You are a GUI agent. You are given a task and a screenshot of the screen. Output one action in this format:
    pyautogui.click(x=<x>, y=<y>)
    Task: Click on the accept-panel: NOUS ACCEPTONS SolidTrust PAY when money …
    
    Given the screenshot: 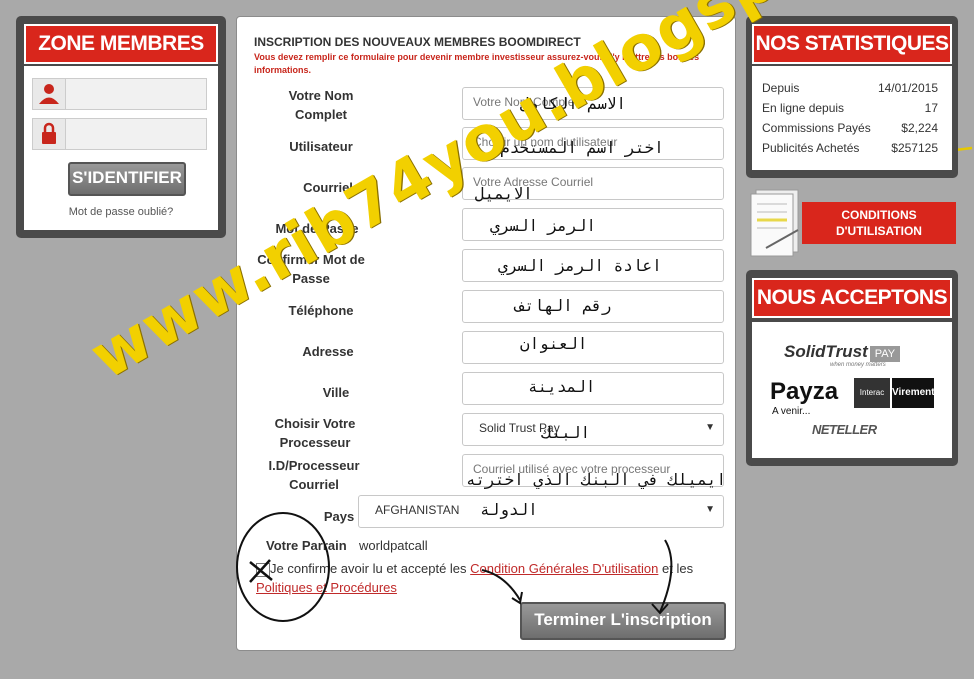 What is the action you would take?
    pyautogui.click(x=852, y=368)
    